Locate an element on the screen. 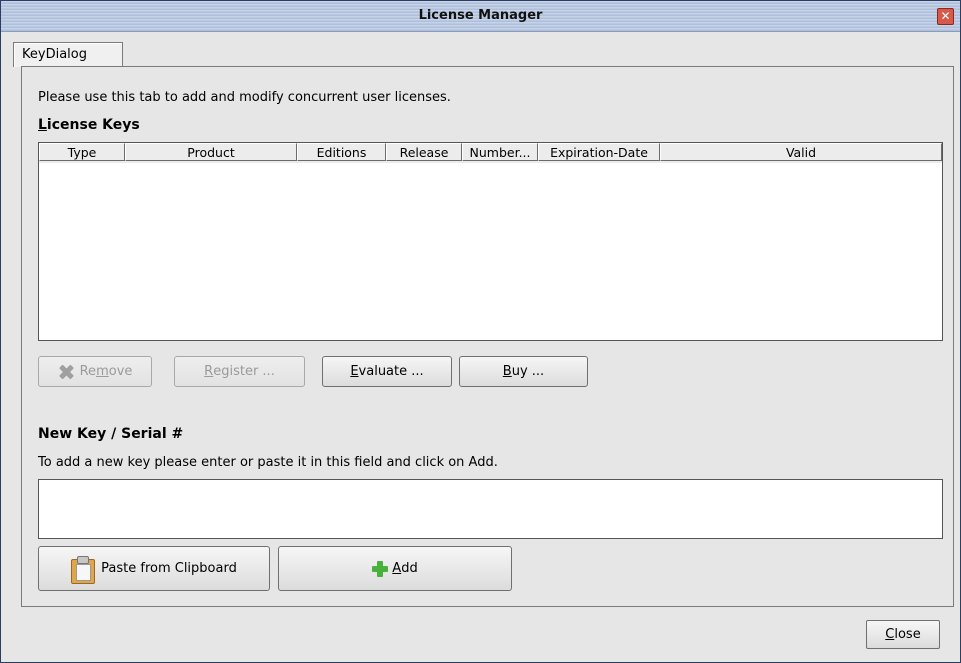 This screenshot has width=961, height=663. column-header-editions: Editions is located at coordinates (341, 152).